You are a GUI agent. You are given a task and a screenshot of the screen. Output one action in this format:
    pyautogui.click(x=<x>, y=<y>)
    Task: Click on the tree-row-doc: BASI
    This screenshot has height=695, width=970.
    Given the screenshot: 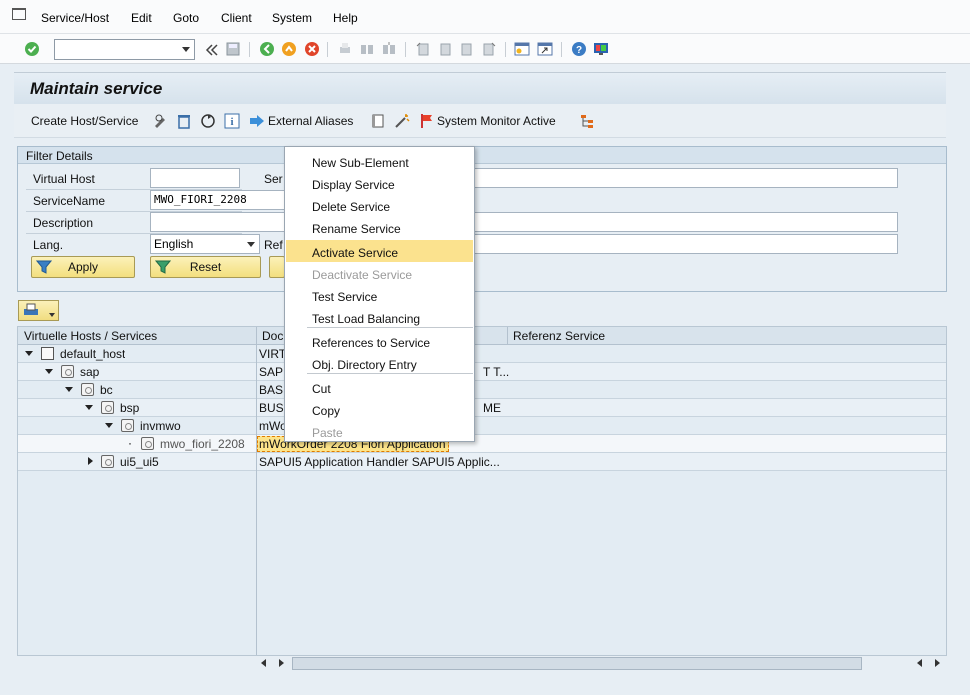 What is the action you would take?
    pyautogui.click(x=273, y=390)
    